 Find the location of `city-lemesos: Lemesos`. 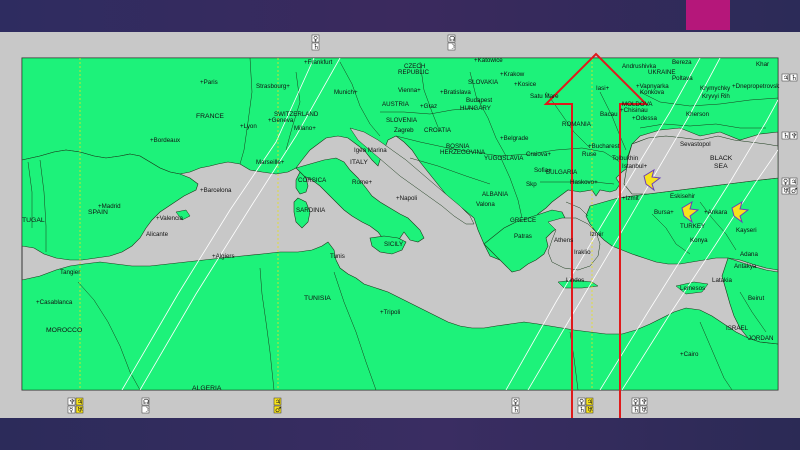

city-lemesos: Lemesos is located at coordinates (692, 288).